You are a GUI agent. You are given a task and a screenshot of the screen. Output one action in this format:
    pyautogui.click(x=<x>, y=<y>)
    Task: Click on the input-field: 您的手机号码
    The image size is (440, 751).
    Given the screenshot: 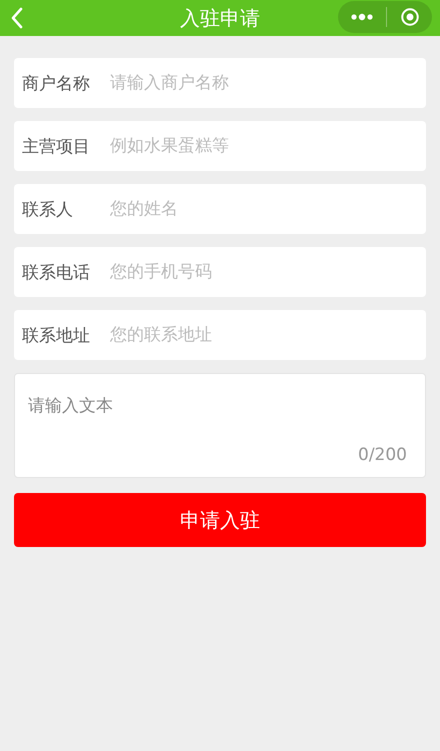 What is the action you would take?
    pyautogui.click(x=268, y=272)
    